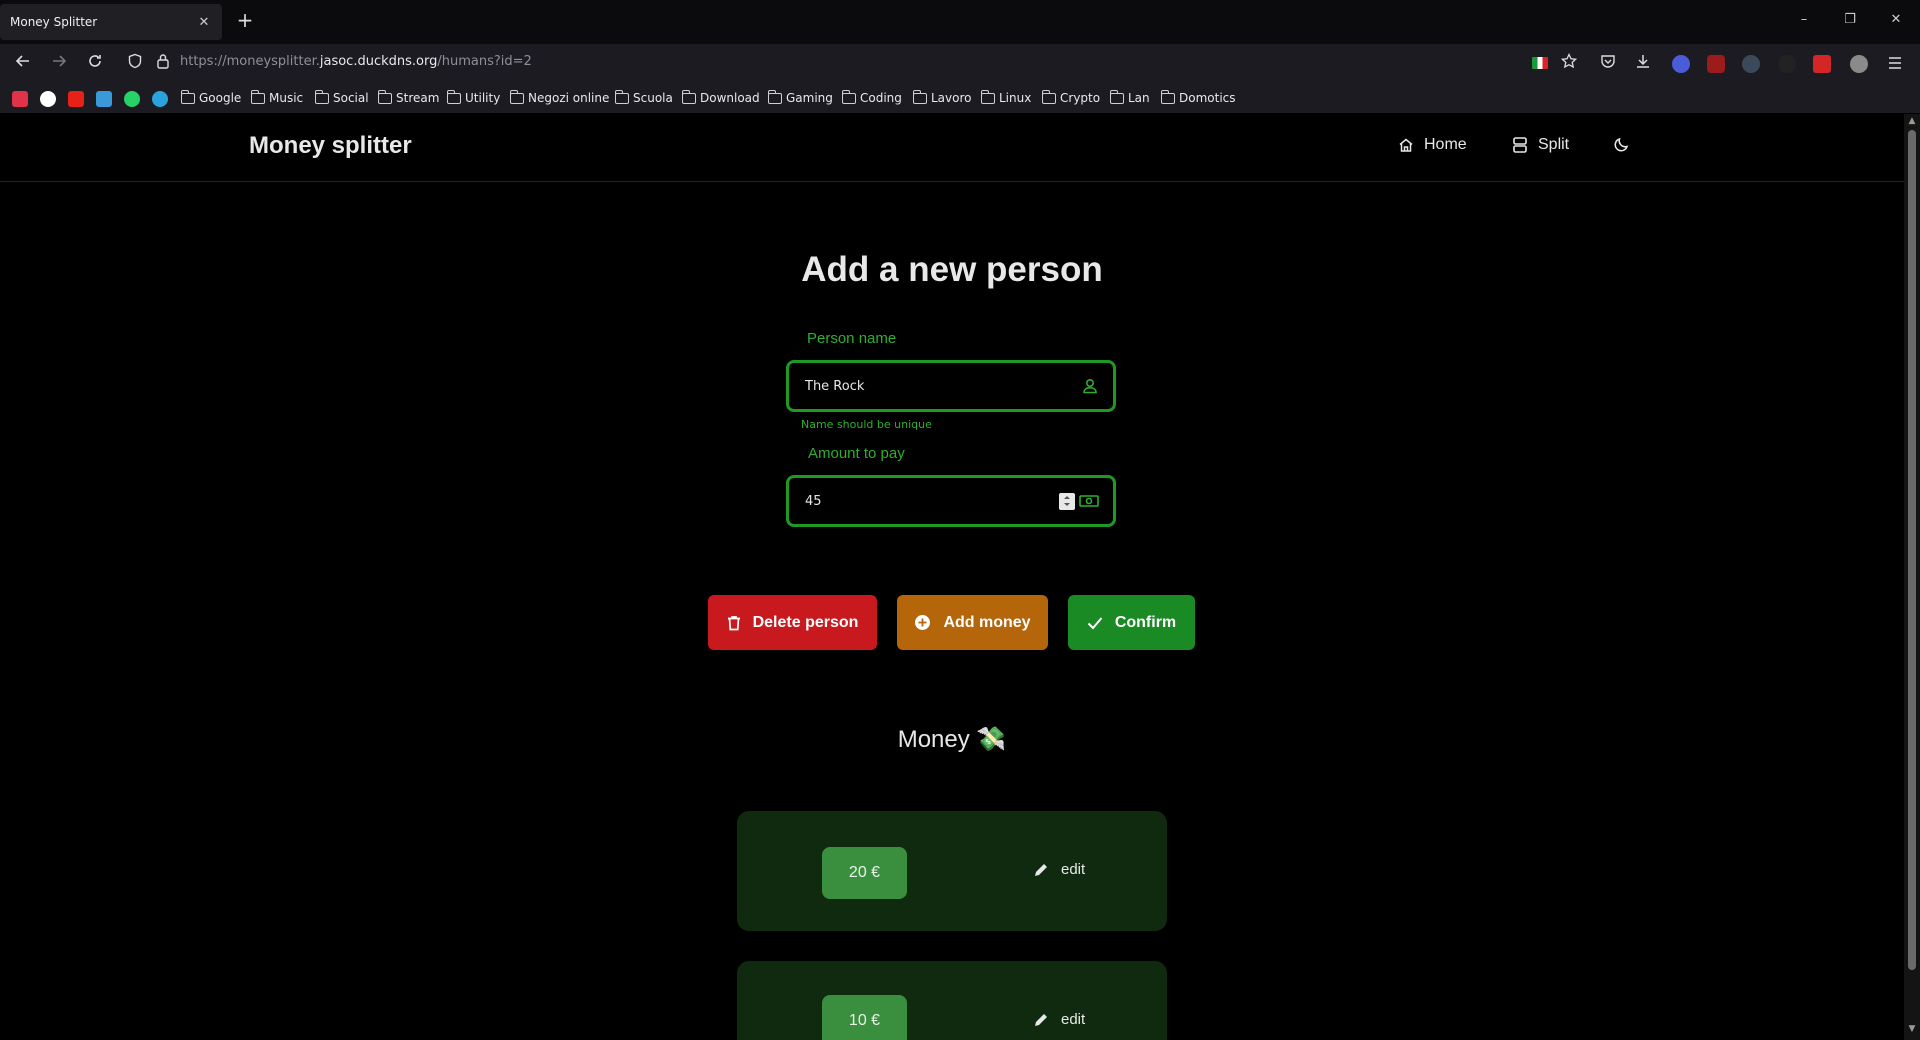 This screenshot has width=1920, height=1040. What do you see at coordinates (952, 269) in the screenshot?
I see `page-title: Add a new person` at bounding box center [952, 269].